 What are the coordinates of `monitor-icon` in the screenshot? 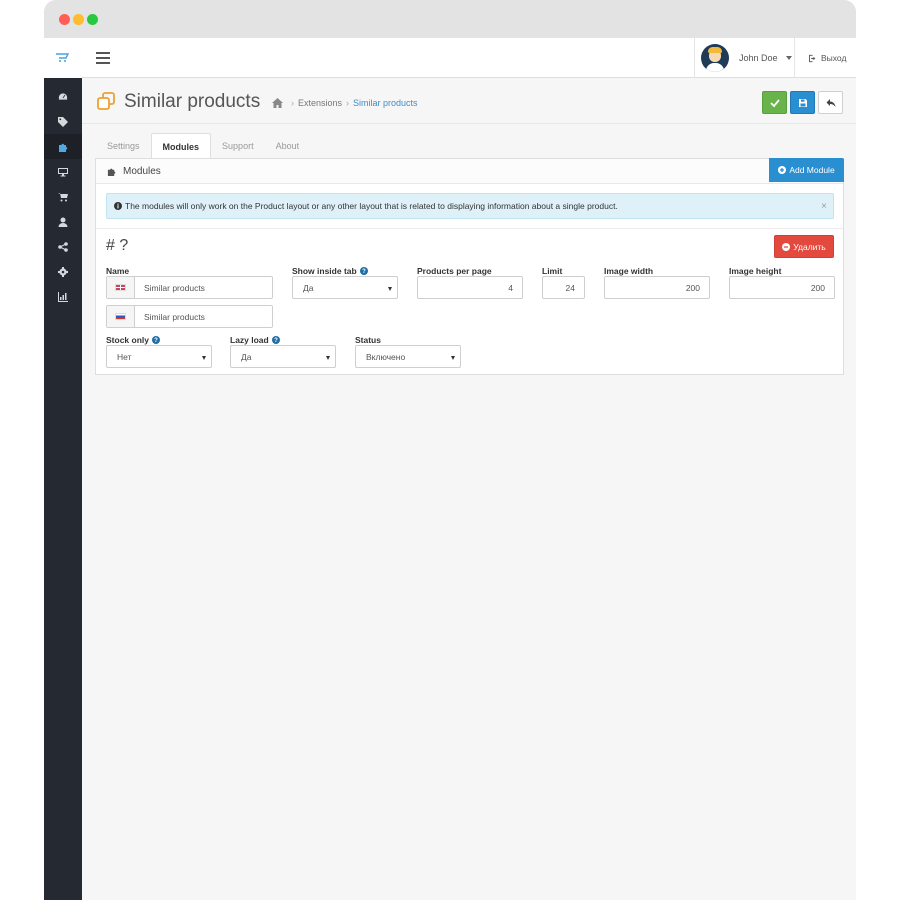 It's located at (63, 171).